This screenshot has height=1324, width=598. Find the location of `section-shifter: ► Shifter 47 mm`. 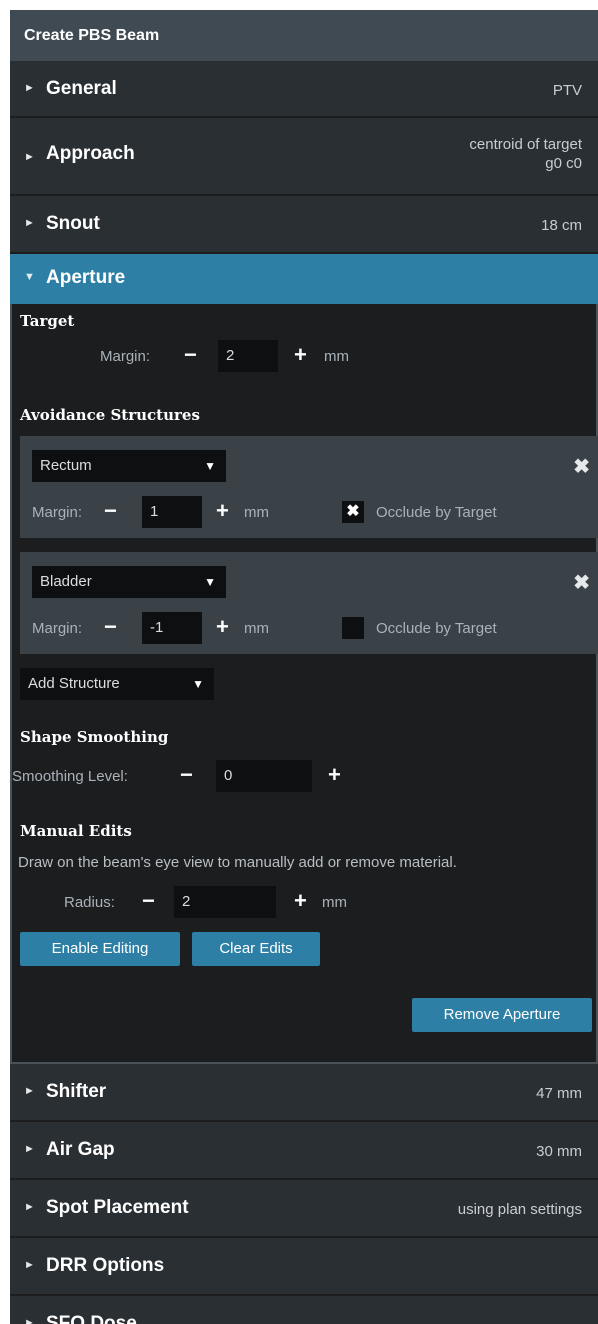

section-shifter: ► Shifter 47 mm is located at coordinates (304, 1093).